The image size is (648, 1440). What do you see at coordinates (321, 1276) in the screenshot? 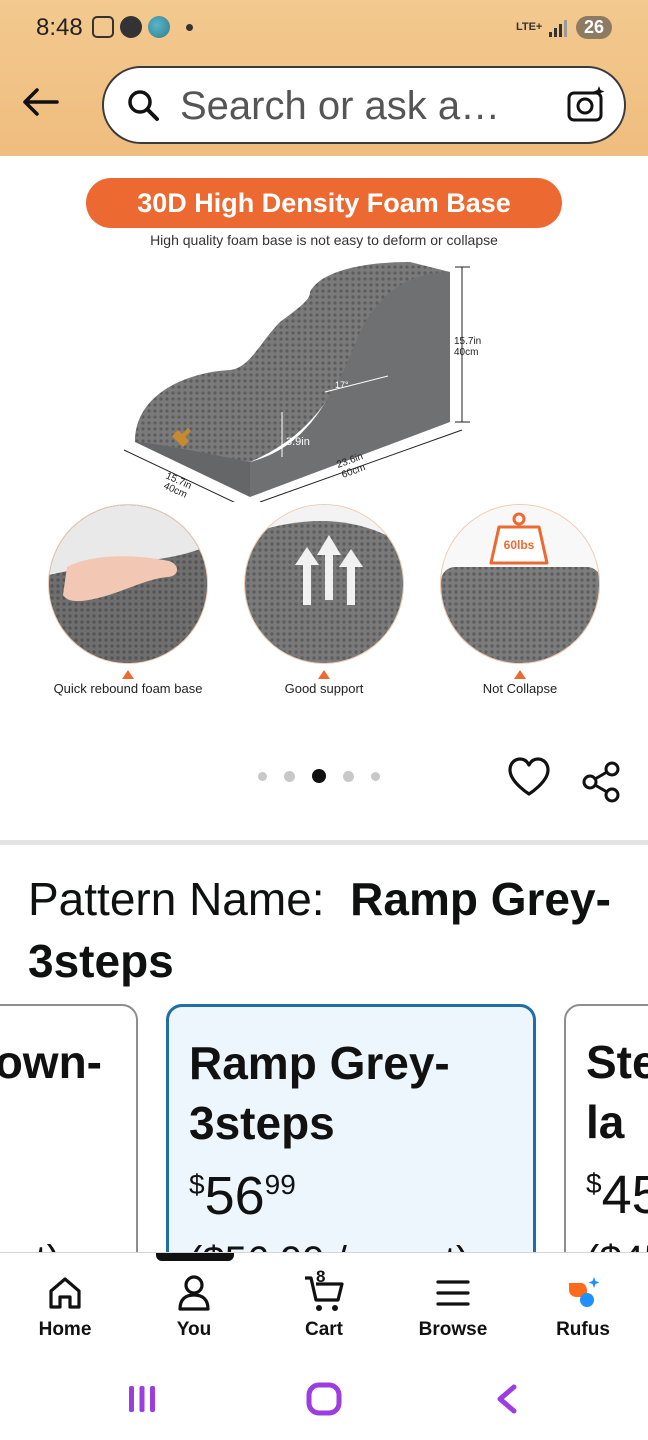
I see `cart-count-badge: 8` at bounding box center [321, 1276].